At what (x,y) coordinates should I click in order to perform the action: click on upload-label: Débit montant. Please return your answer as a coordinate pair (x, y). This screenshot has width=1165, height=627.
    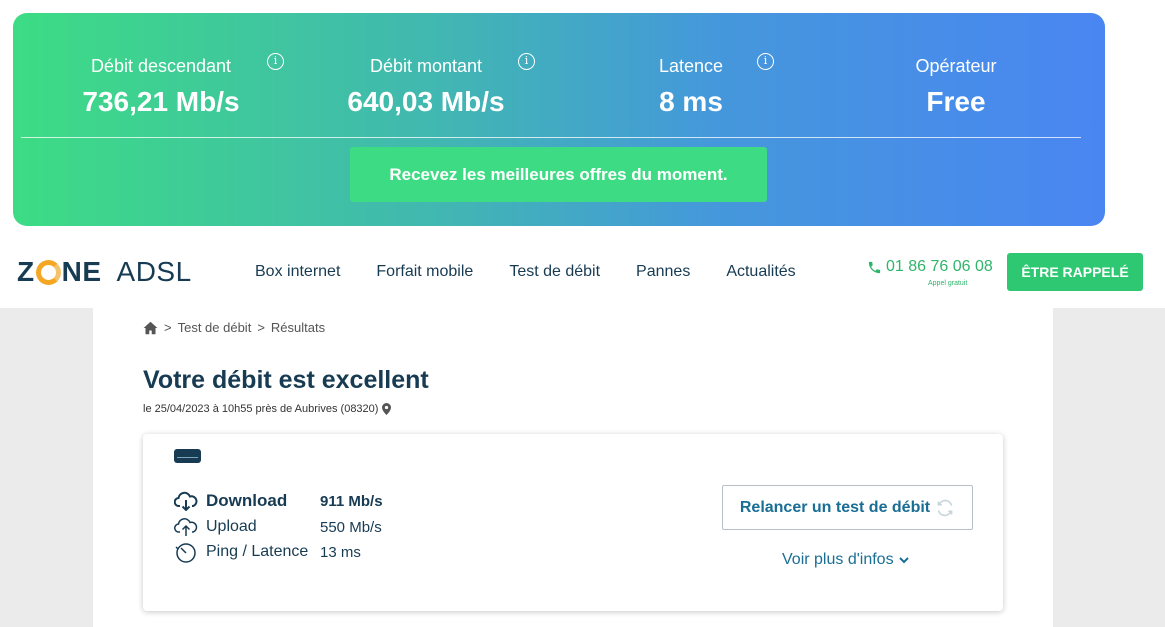
    Looking at the image, I should click on (426, 66).